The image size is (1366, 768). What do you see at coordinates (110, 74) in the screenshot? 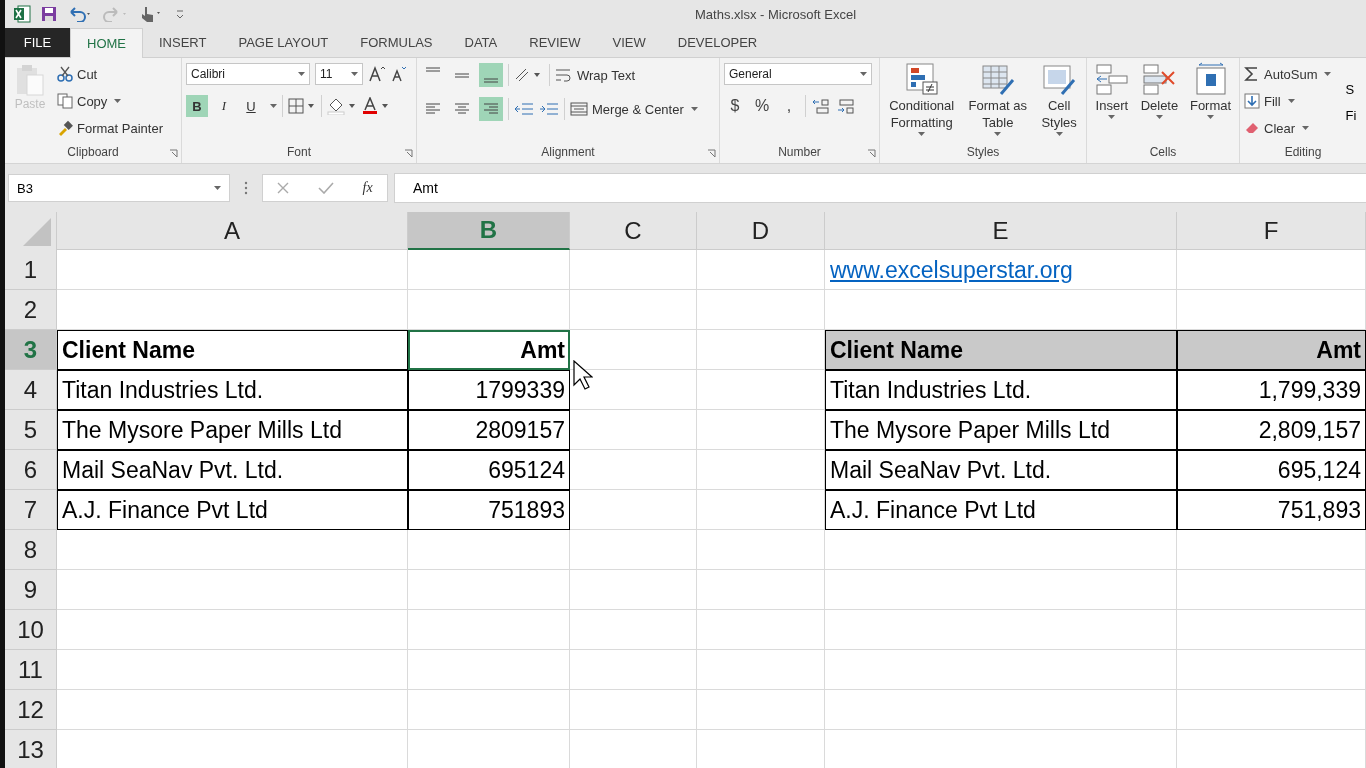
I see `cut-button: Cut` at bounding box center [110, 74].